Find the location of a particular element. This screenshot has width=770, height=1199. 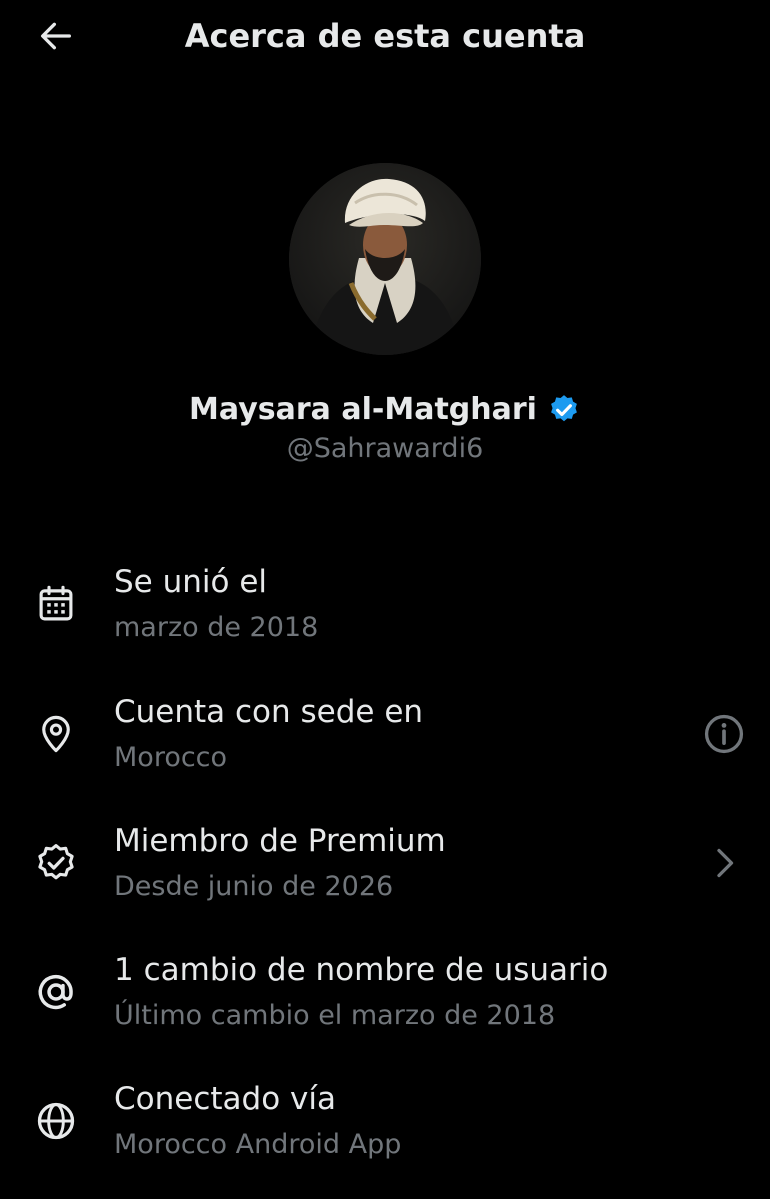

at-sign-icon is located at coordinates (56, 992).